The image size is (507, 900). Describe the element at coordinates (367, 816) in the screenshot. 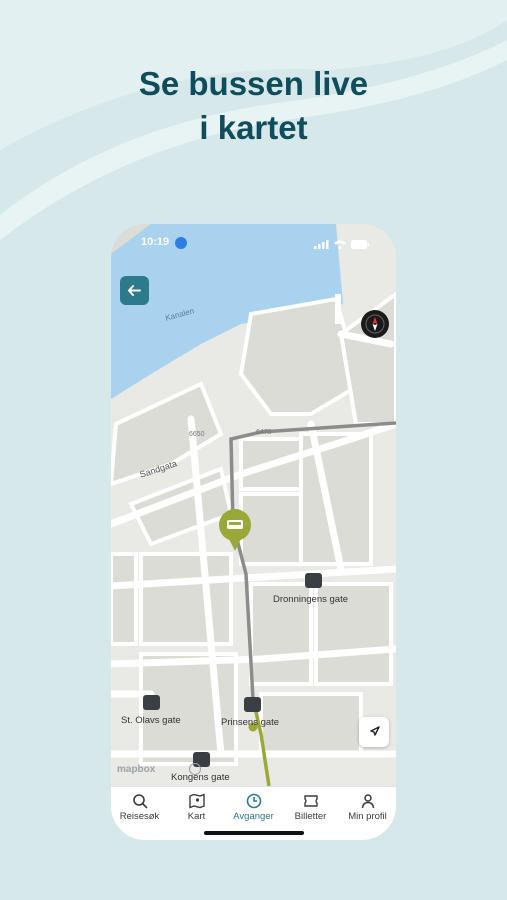

I see `tab-label: Min profil` at that location.